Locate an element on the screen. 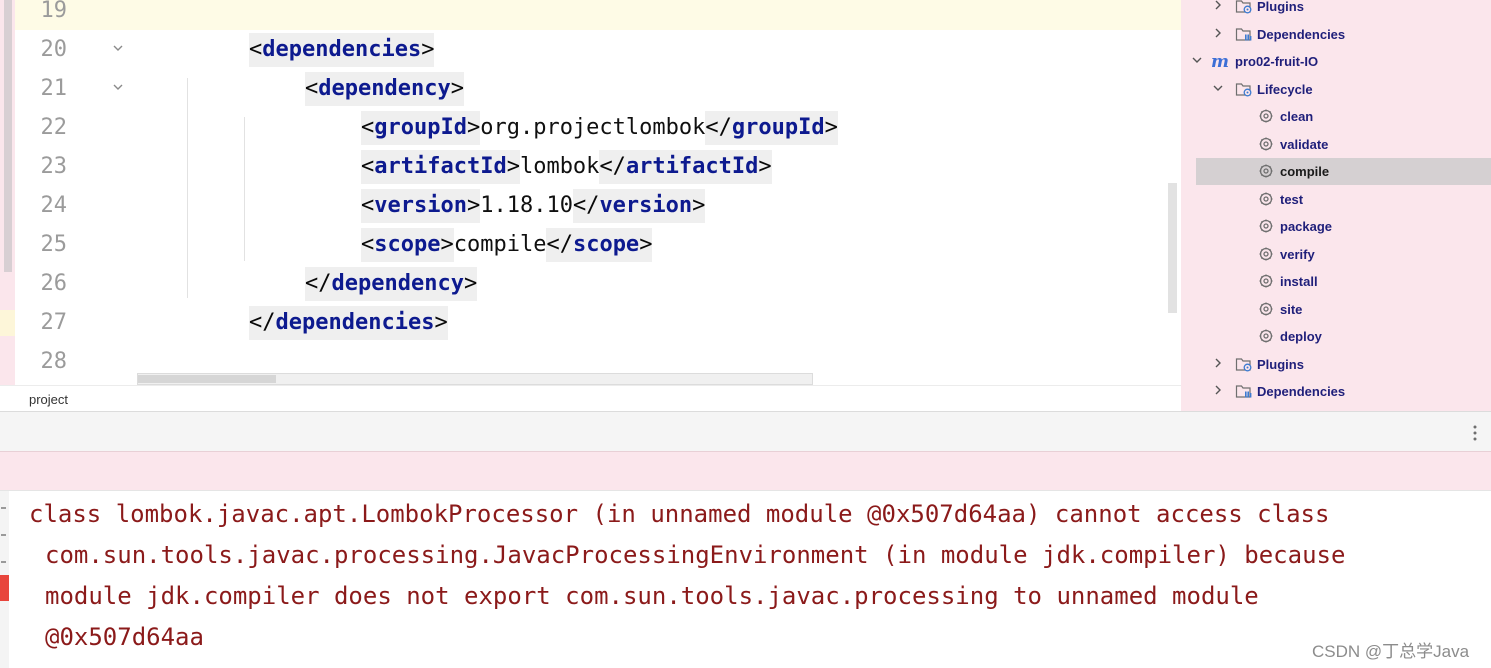 This screenshot has width=1491, height=668. code-text: <groupId>org.projectlombok</groupId> is located at coordinates (599, 127).